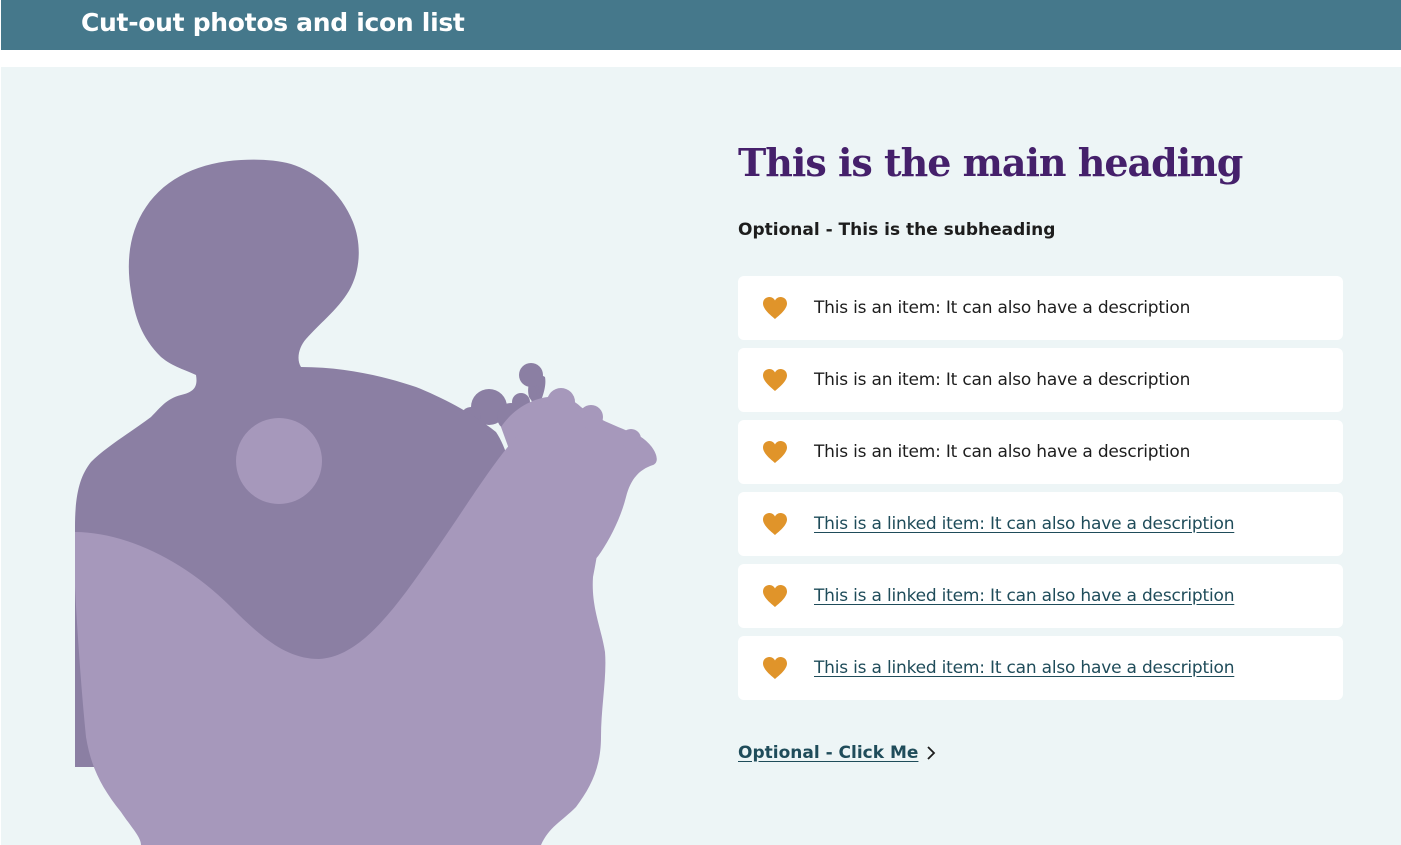  I want to click on accent-circle, so click(279, 461).